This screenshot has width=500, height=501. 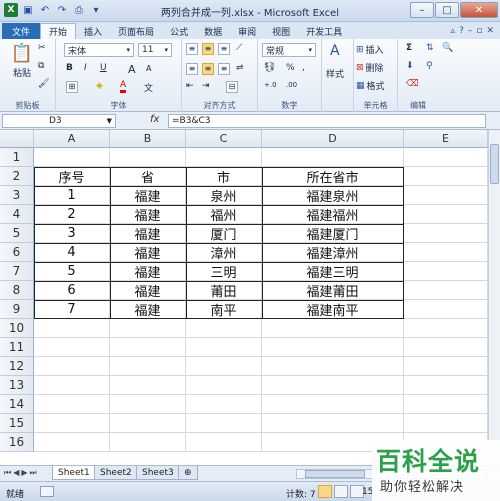 What do you see at coordinates (72, 271) in the screenshot?
I see `grid-cell: 5` at bounding box center [72, 271].